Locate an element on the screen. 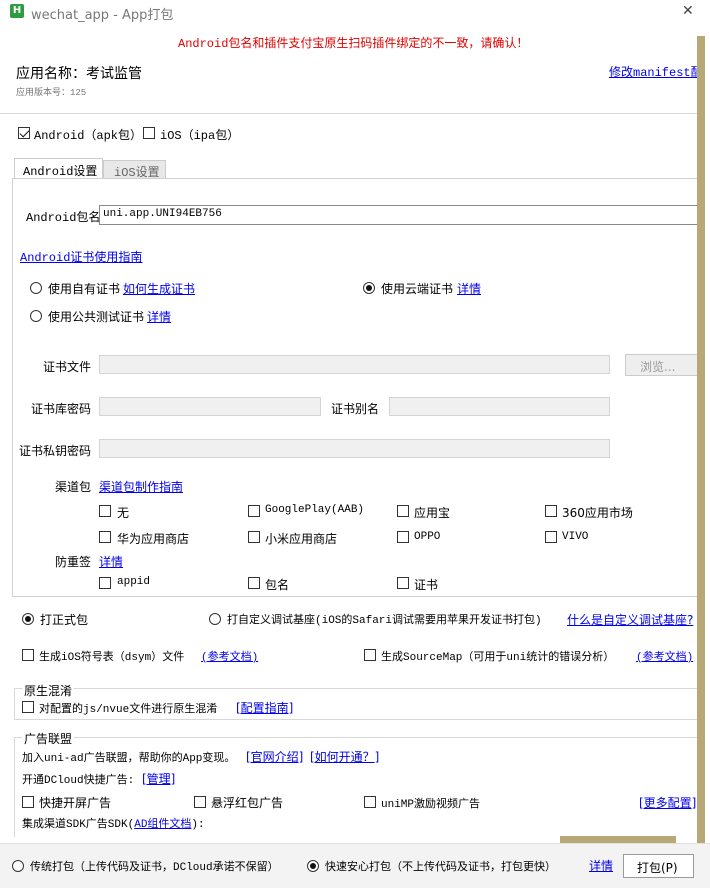 Image resolution: width=710 pixels, height=888 pixels. ads-manage-link: [管理] is located at coordinates (158, 778).